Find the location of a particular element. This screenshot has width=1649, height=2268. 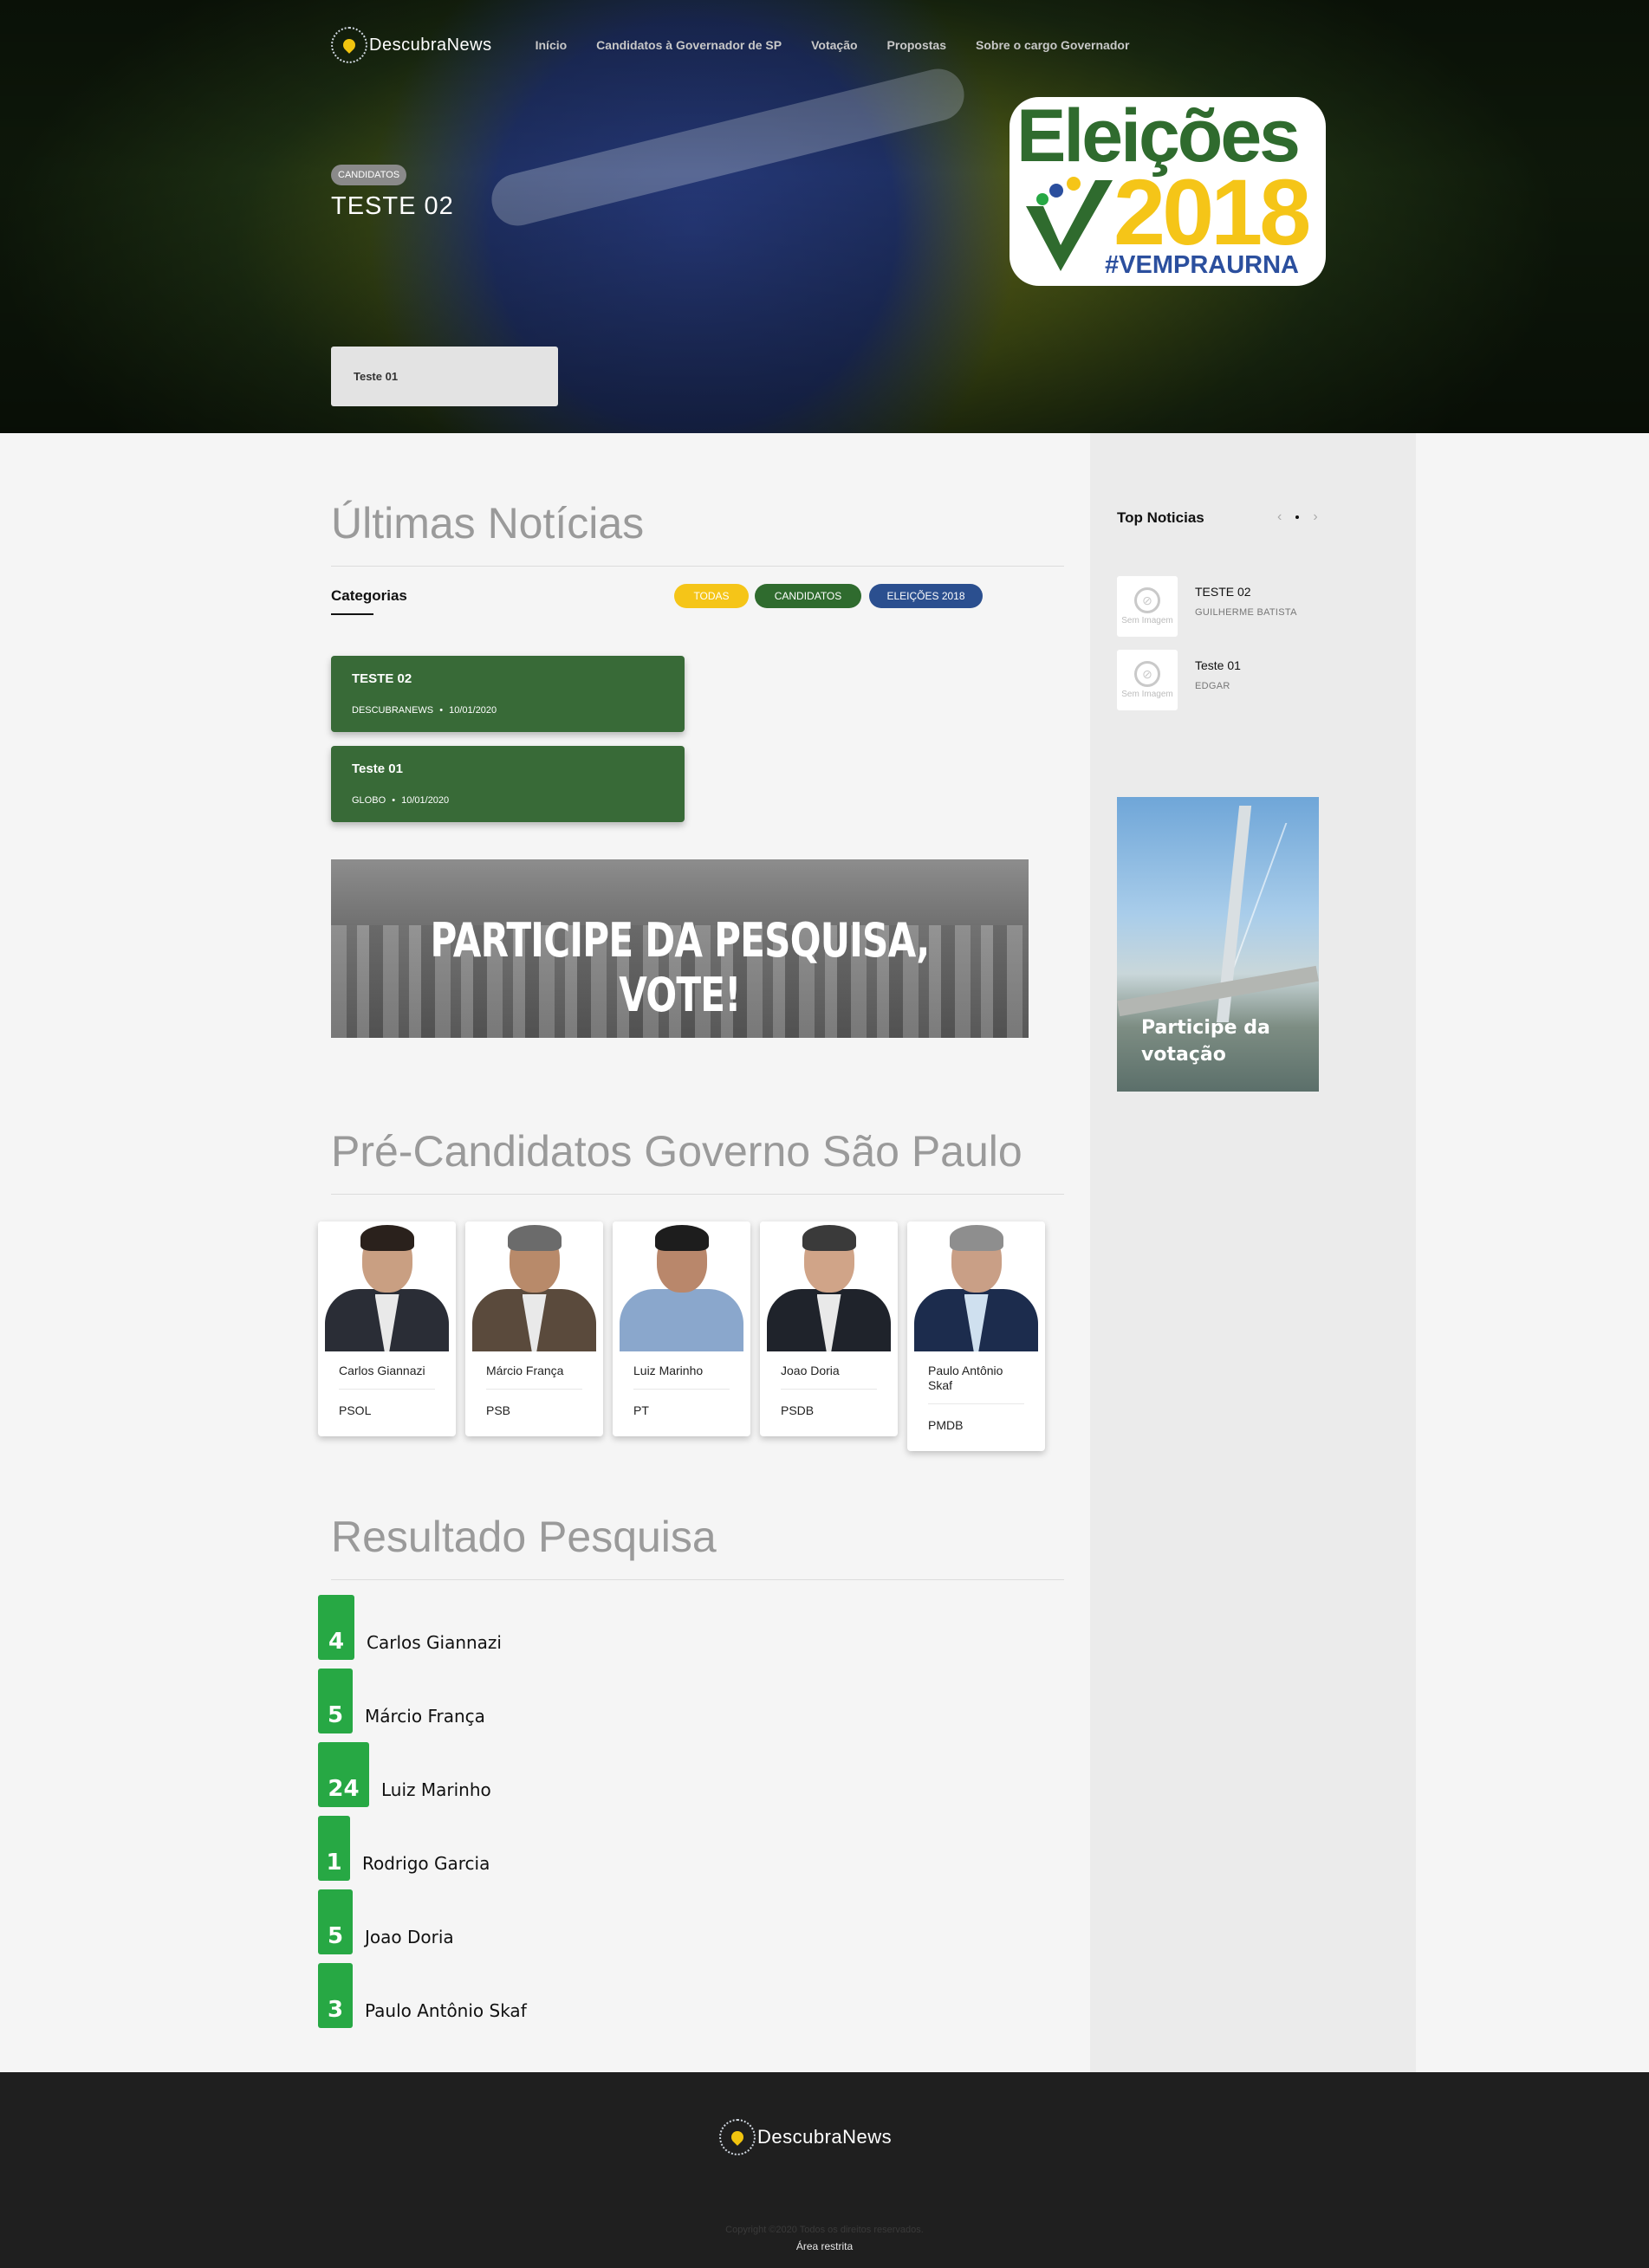

eleicoes-2018-logo: Eleições 2018 #VEMPRAURNA is located at coordinates (1168, 190).